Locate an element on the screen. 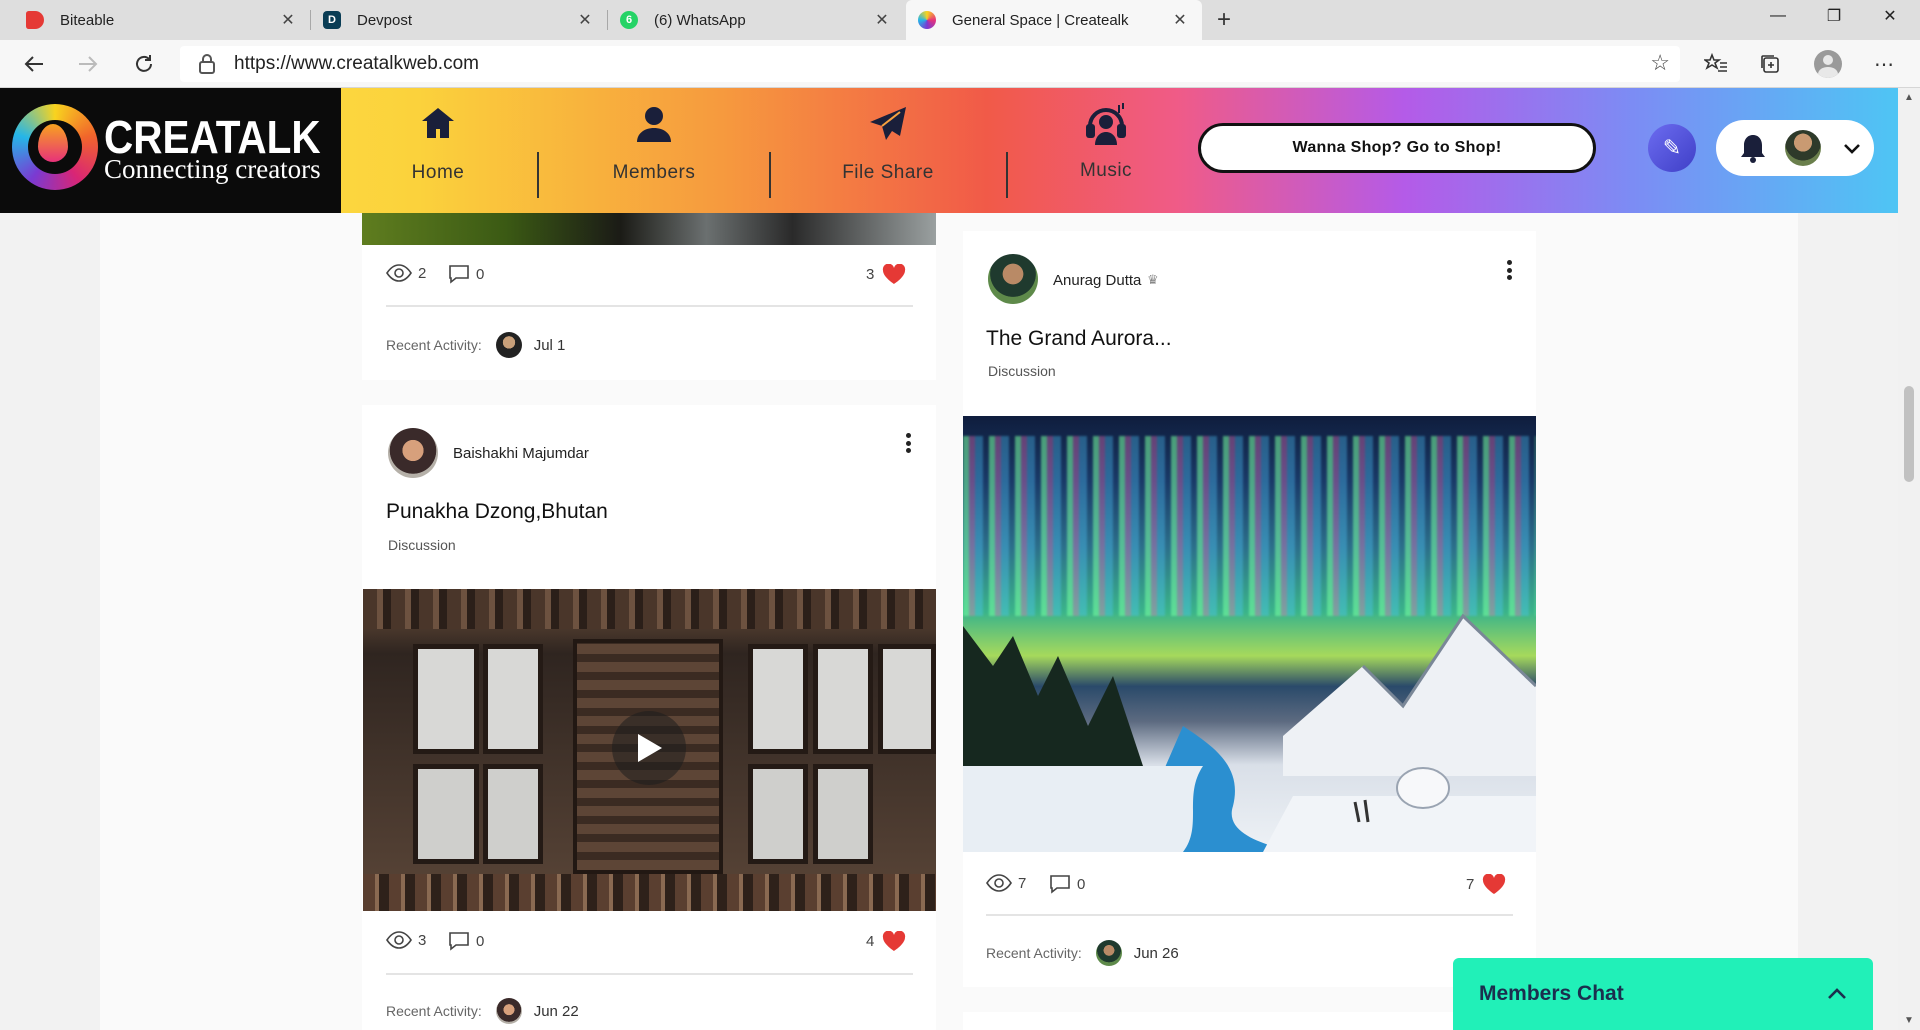 This screenshot has width=1920, height=1030. author-name: Baishakhi Majumdar is located at coordinates (521, 453).